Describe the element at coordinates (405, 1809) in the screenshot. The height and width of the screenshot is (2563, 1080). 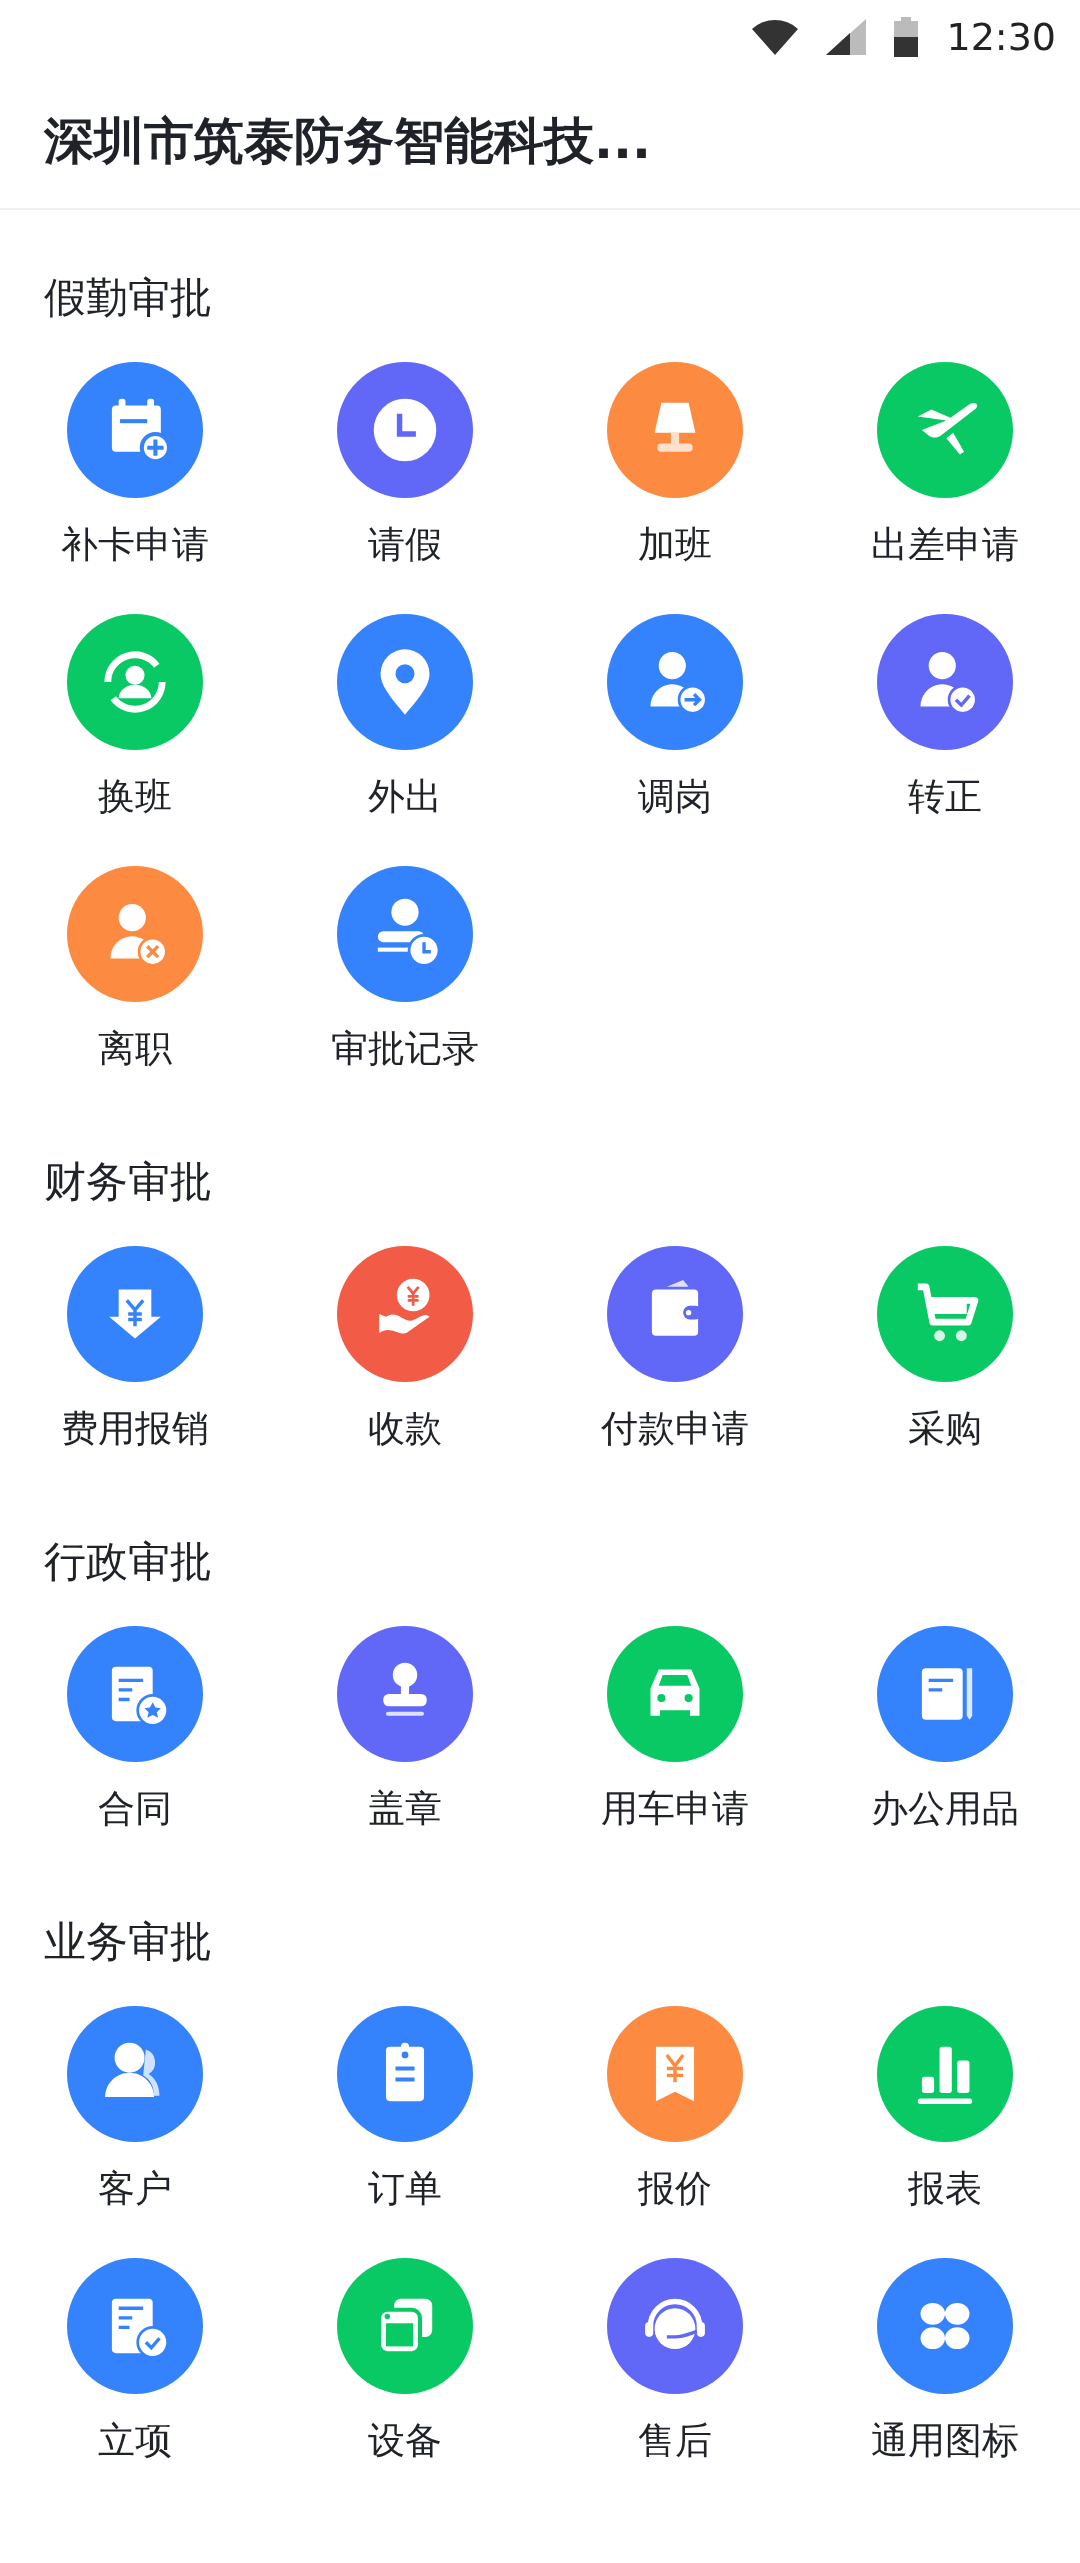
I see `app-label: 盖章` at that location.